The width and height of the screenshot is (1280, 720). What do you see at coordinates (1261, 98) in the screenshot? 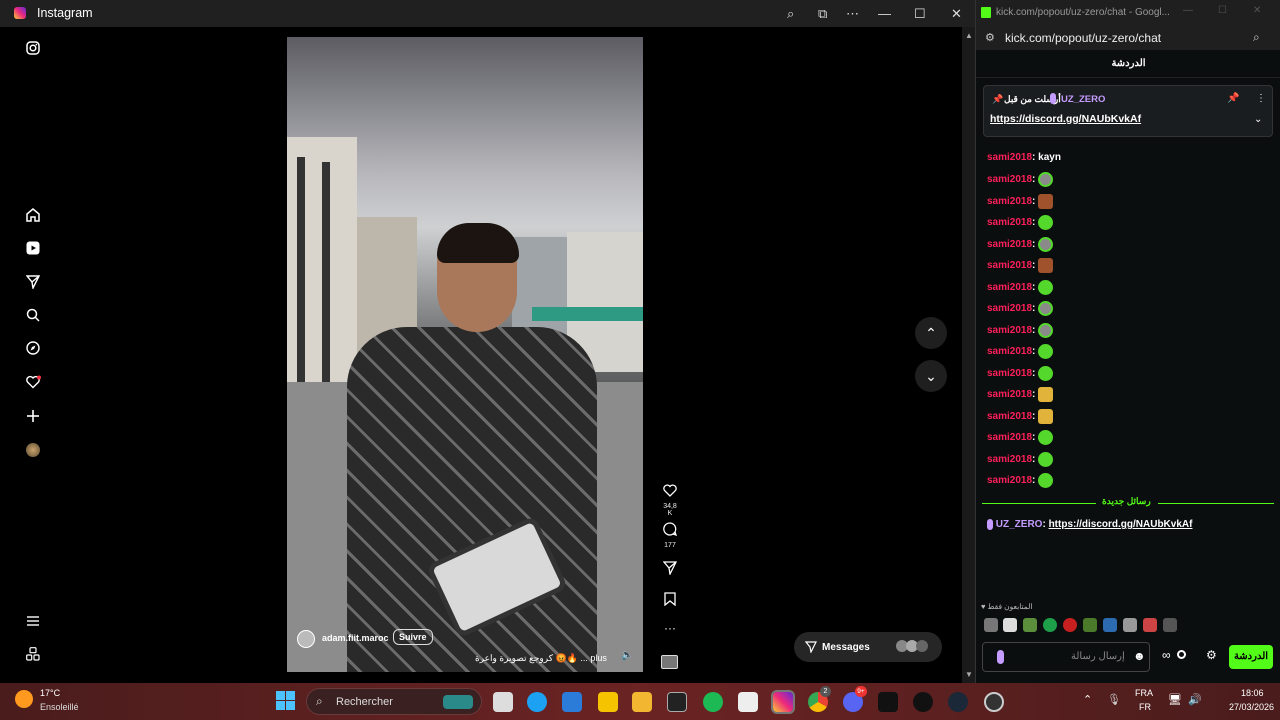
I see `pinned-options-icon: ⋮` at bounding box center [1261, 98].